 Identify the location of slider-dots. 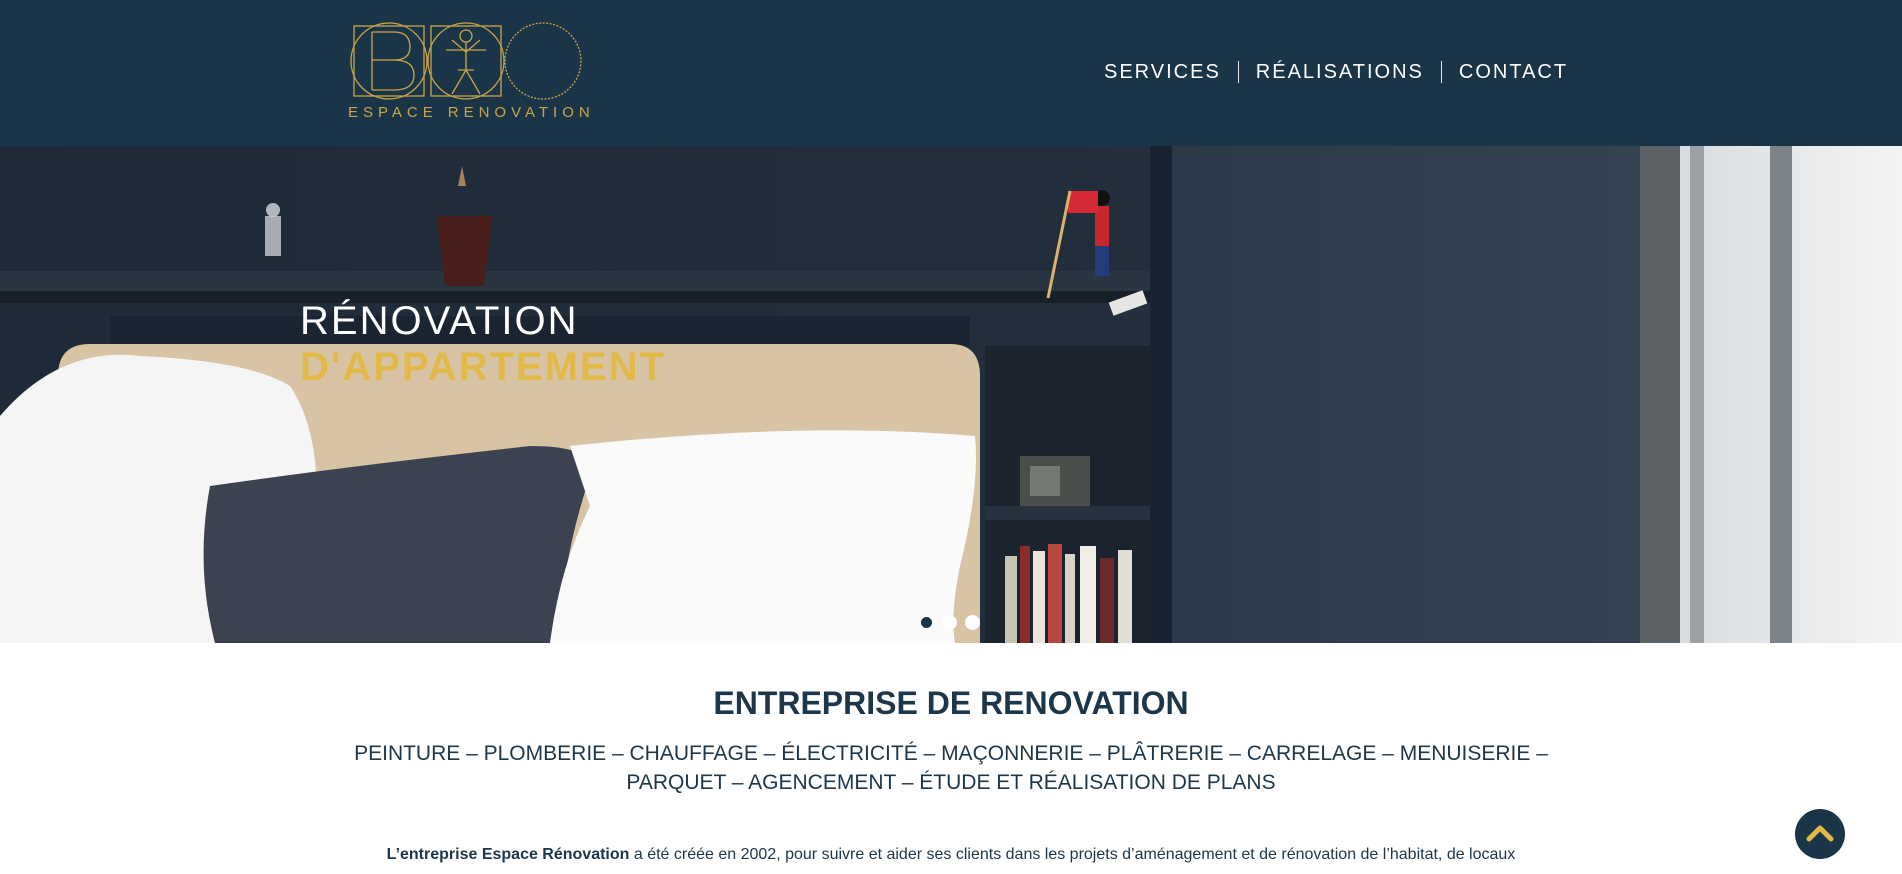
(953, 622).